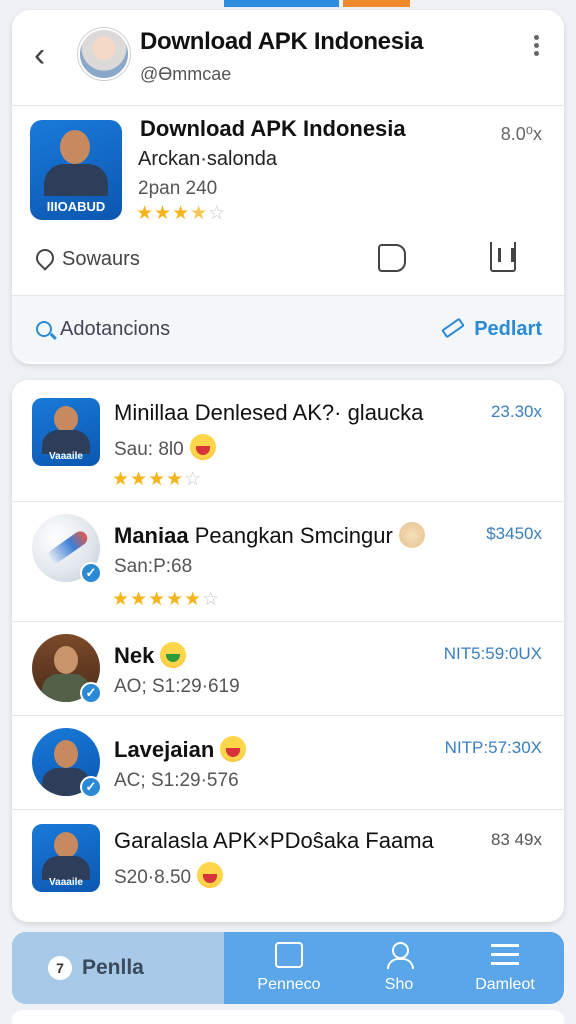  Describe the element at coordinates (178, 188) in the screenshot. I see `app-meta: 2pan 240` at that location.